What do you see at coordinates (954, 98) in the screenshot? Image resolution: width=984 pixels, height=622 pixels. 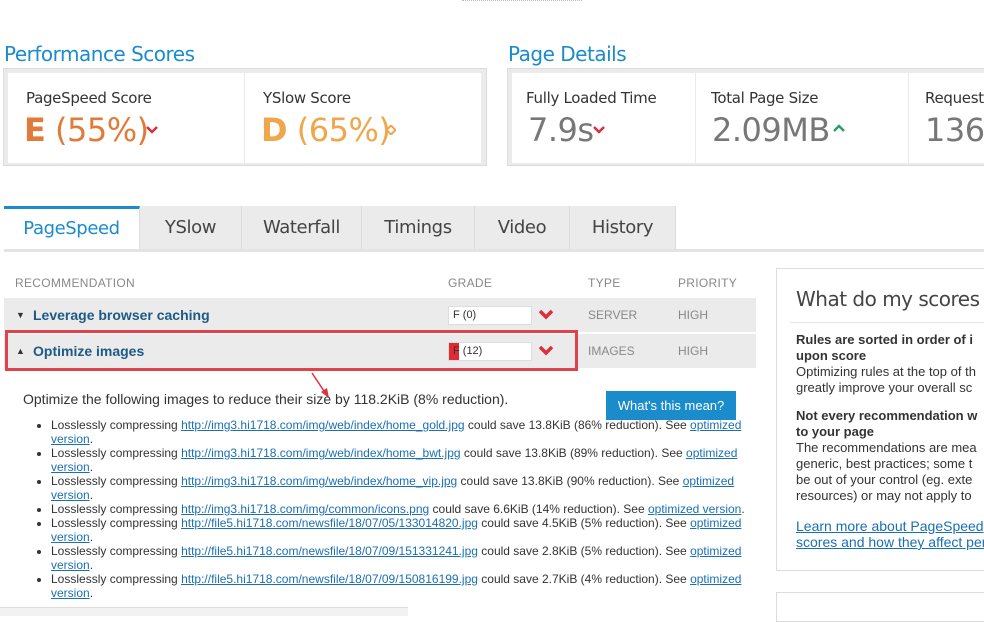 I see `requests-label: Requests` at bounding box center [954, 98].